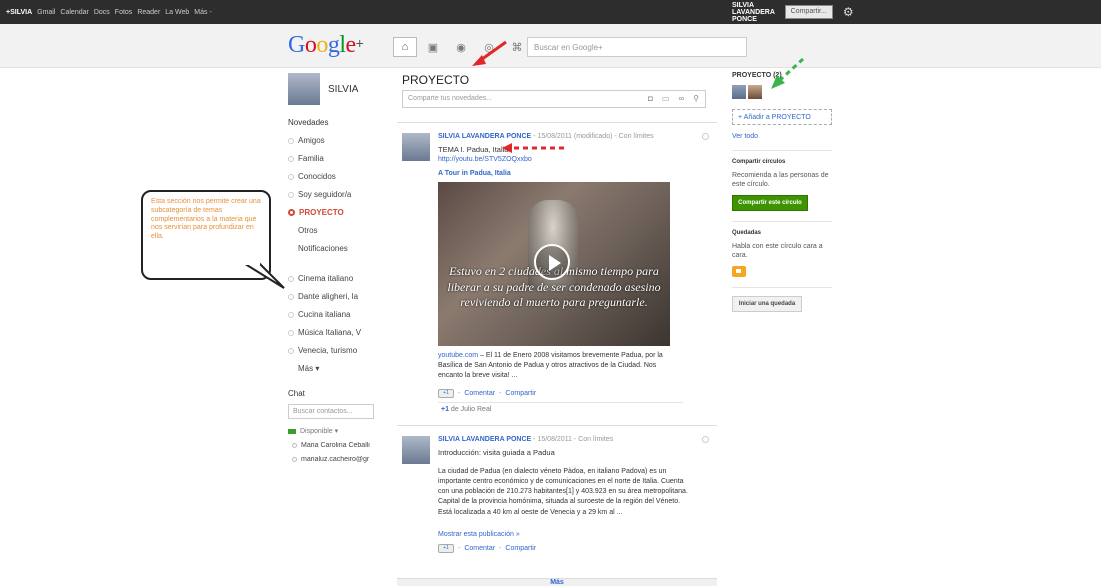  What do you see at coordinates (338, 176) in the screenshot?
I see `stream-conocidos: Conocidos` at bounding box center [338, 176].